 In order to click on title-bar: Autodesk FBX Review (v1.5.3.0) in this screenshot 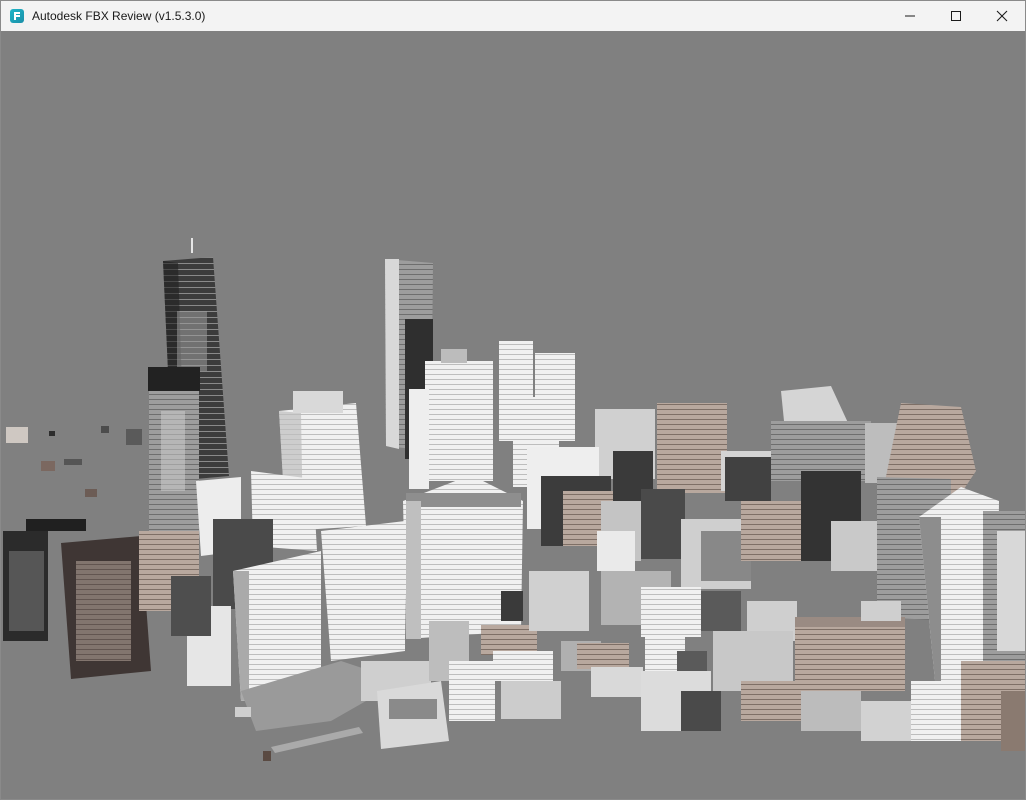, I will do `click(513, 16)`.